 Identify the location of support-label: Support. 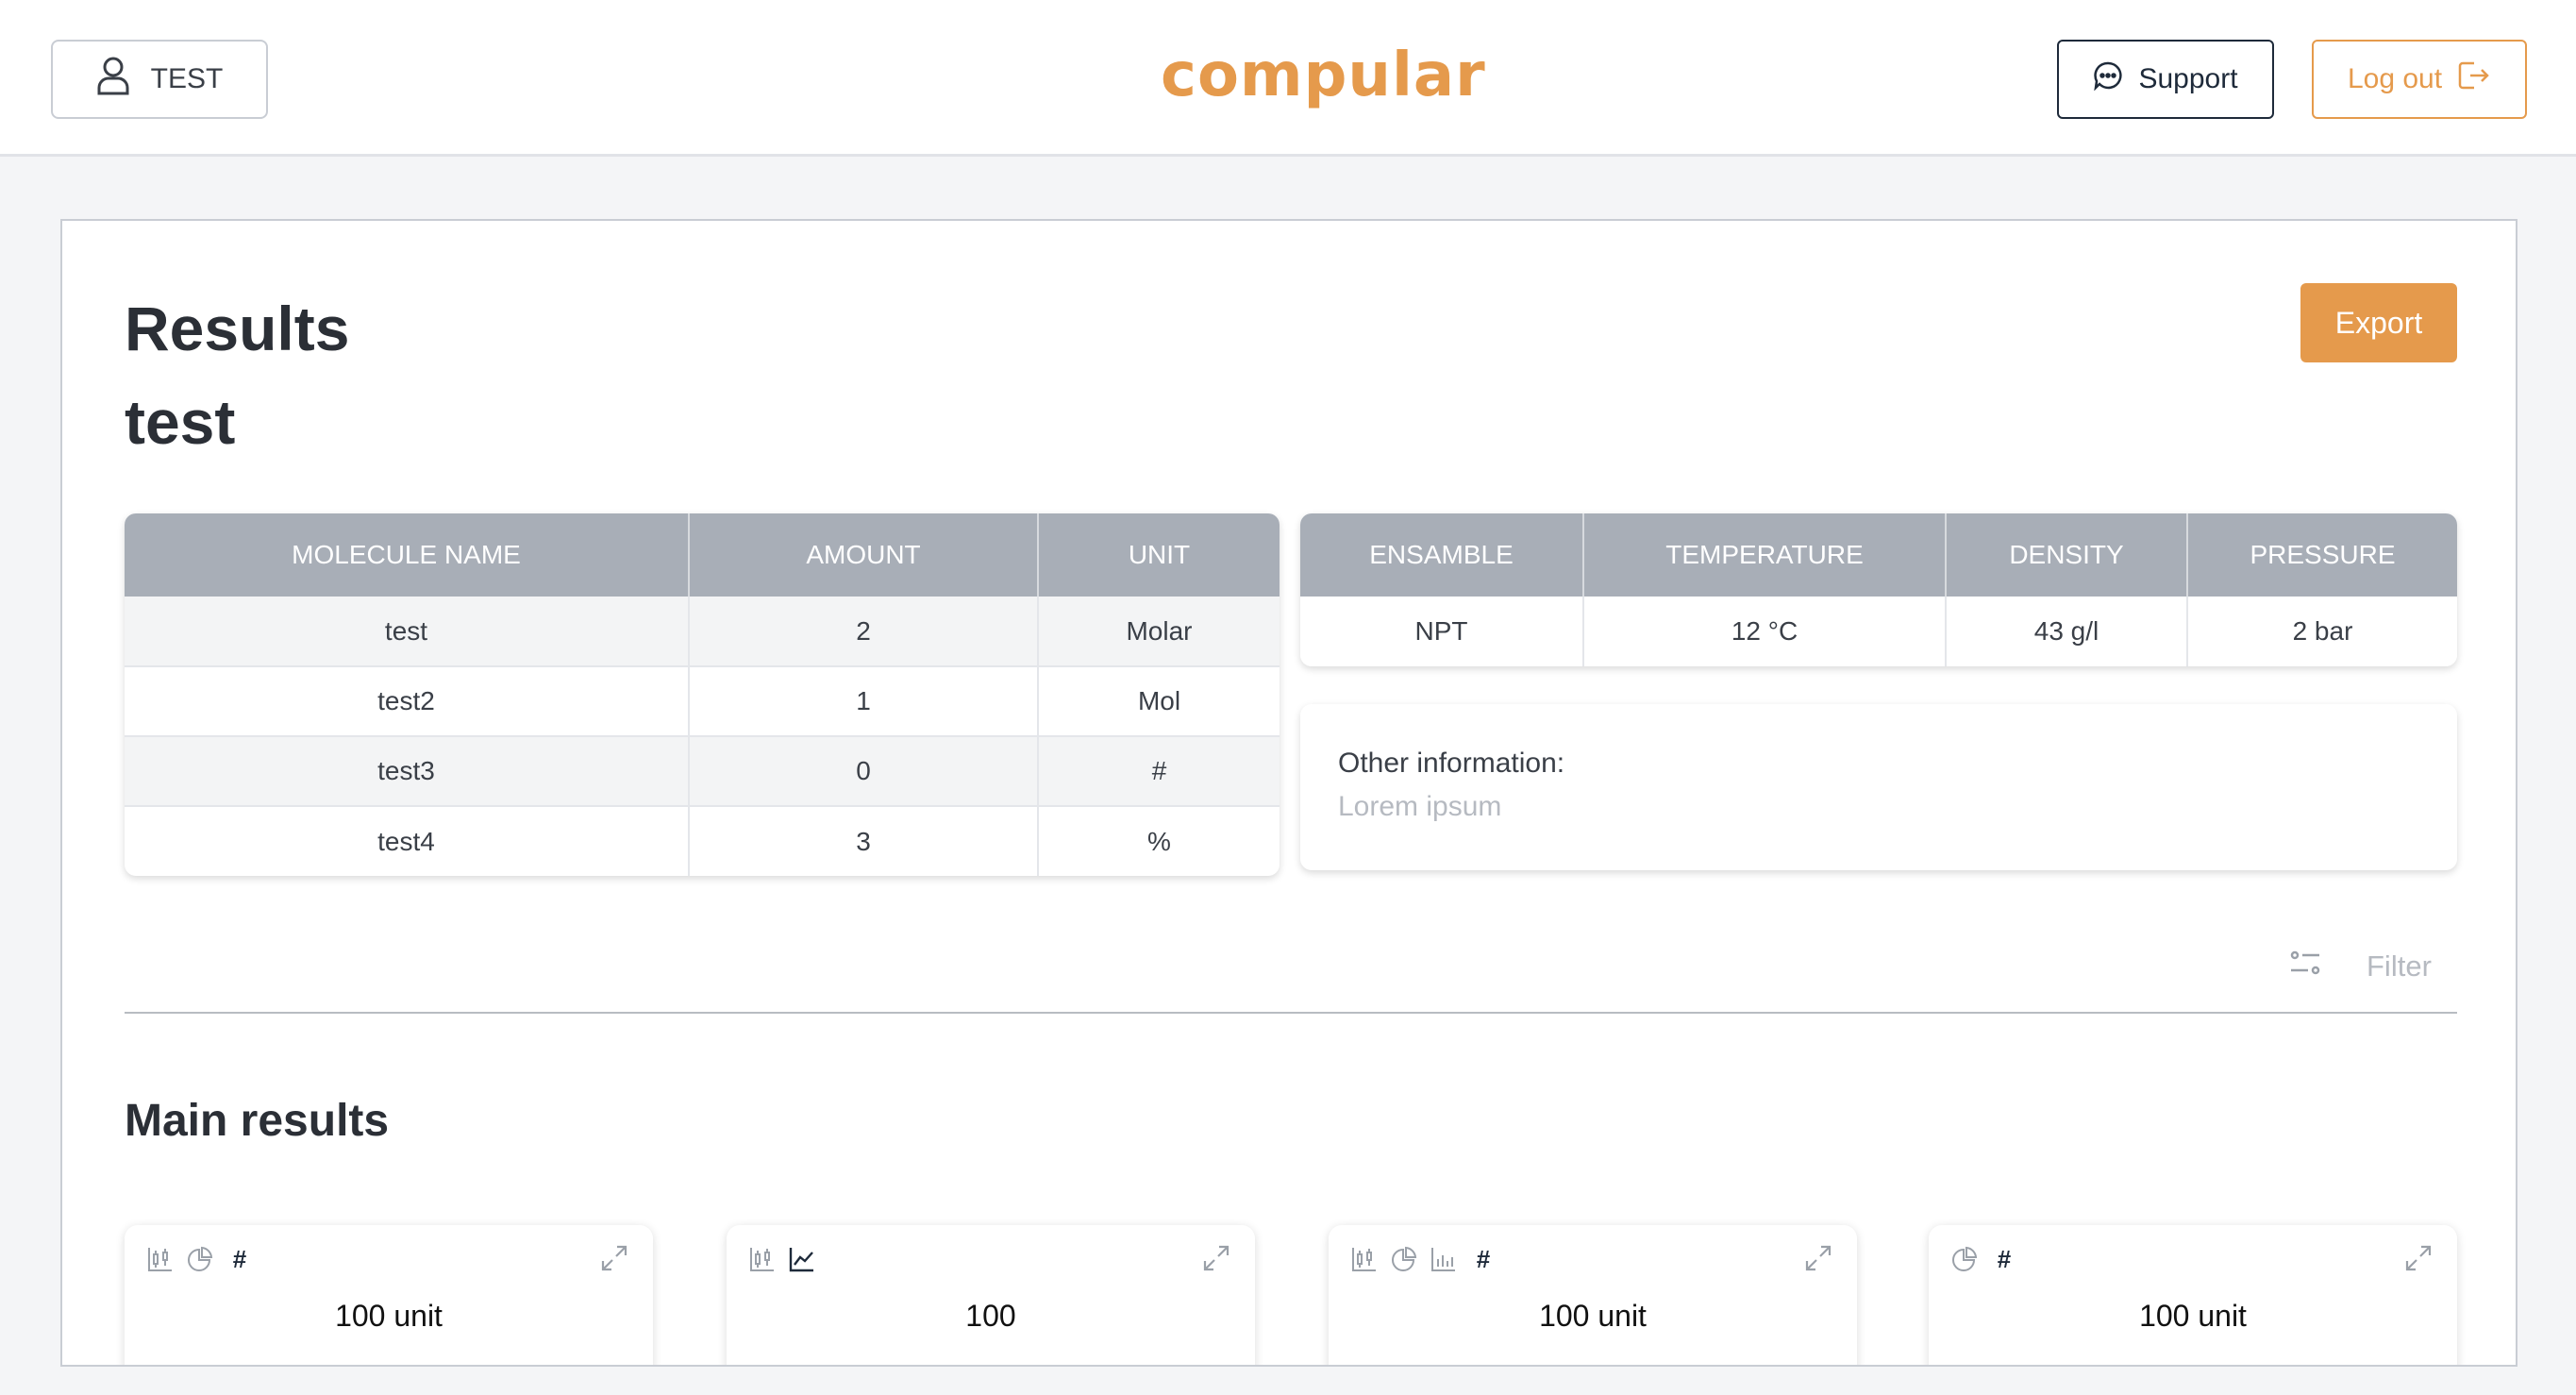
(2188, 78).